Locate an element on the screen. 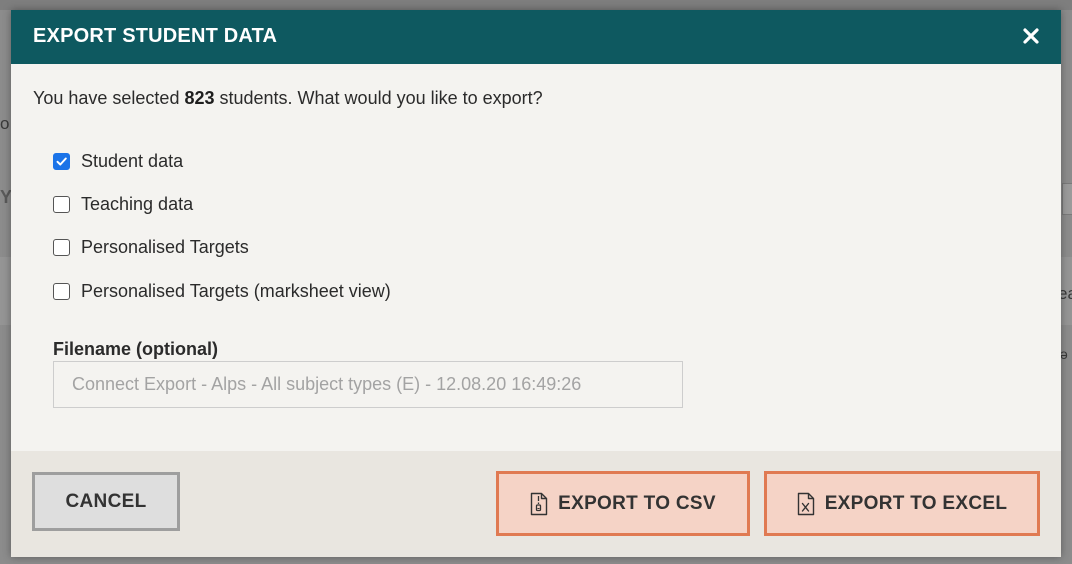  export-csv-button: EXPORT TO CSV is located at coordinates (623, 503).